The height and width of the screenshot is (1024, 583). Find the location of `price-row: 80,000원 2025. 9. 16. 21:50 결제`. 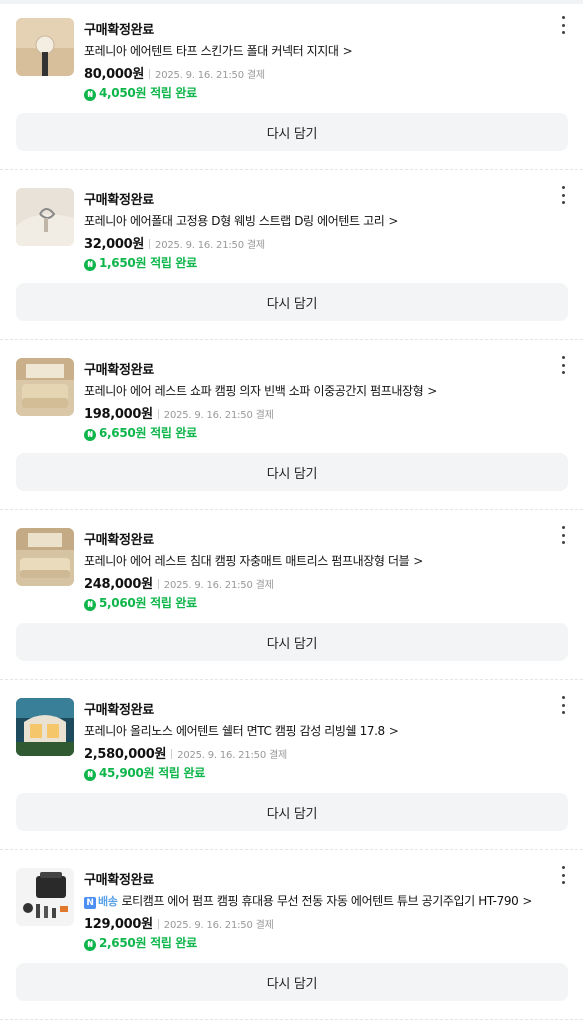

price-row: 80,000원 2025. 9. 16. 21:50 결제 is located at coordinates (174, 72).